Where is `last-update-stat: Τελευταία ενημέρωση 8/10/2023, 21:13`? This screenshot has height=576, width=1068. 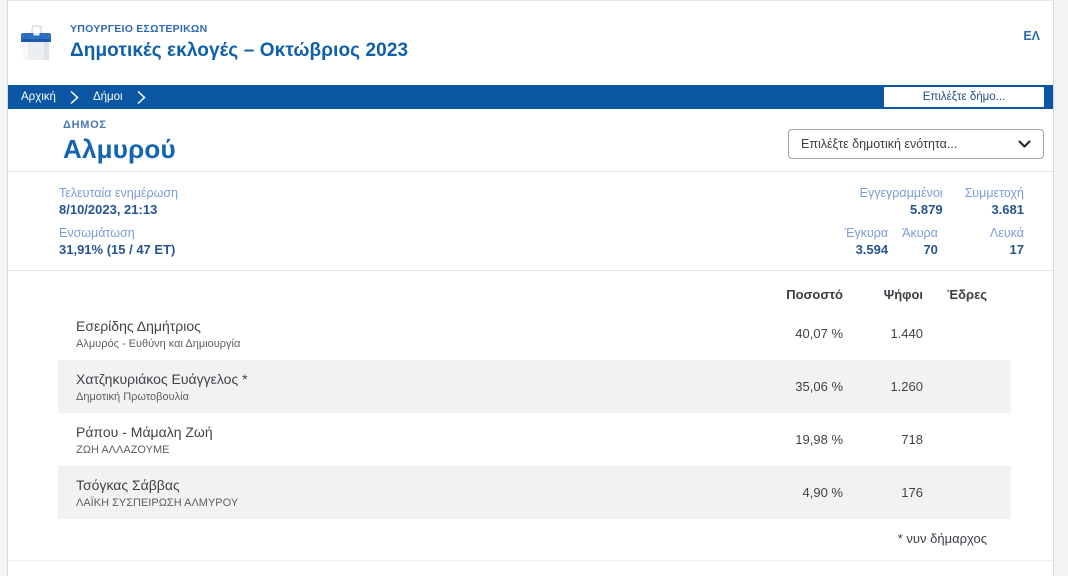
last-update-stat: Τελευταία ενημέρωση 8/10/2023, 21:13 is located at coordinates (118, 201).